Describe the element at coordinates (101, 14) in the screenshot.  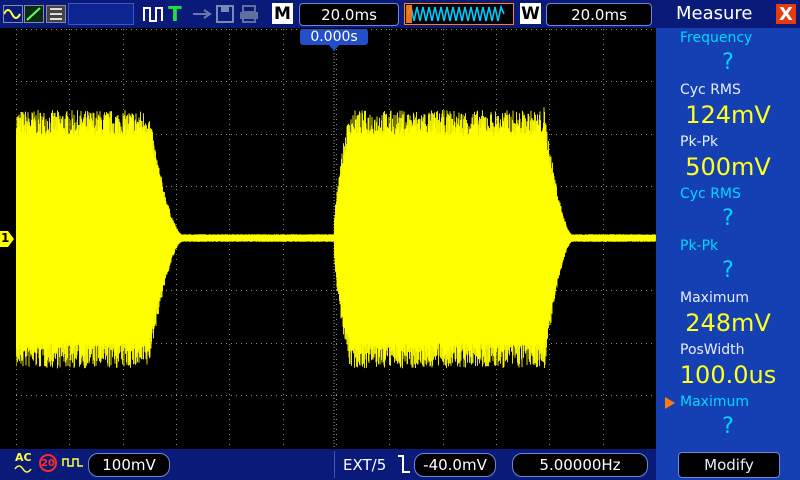
I see `blank-status-box` at that location.